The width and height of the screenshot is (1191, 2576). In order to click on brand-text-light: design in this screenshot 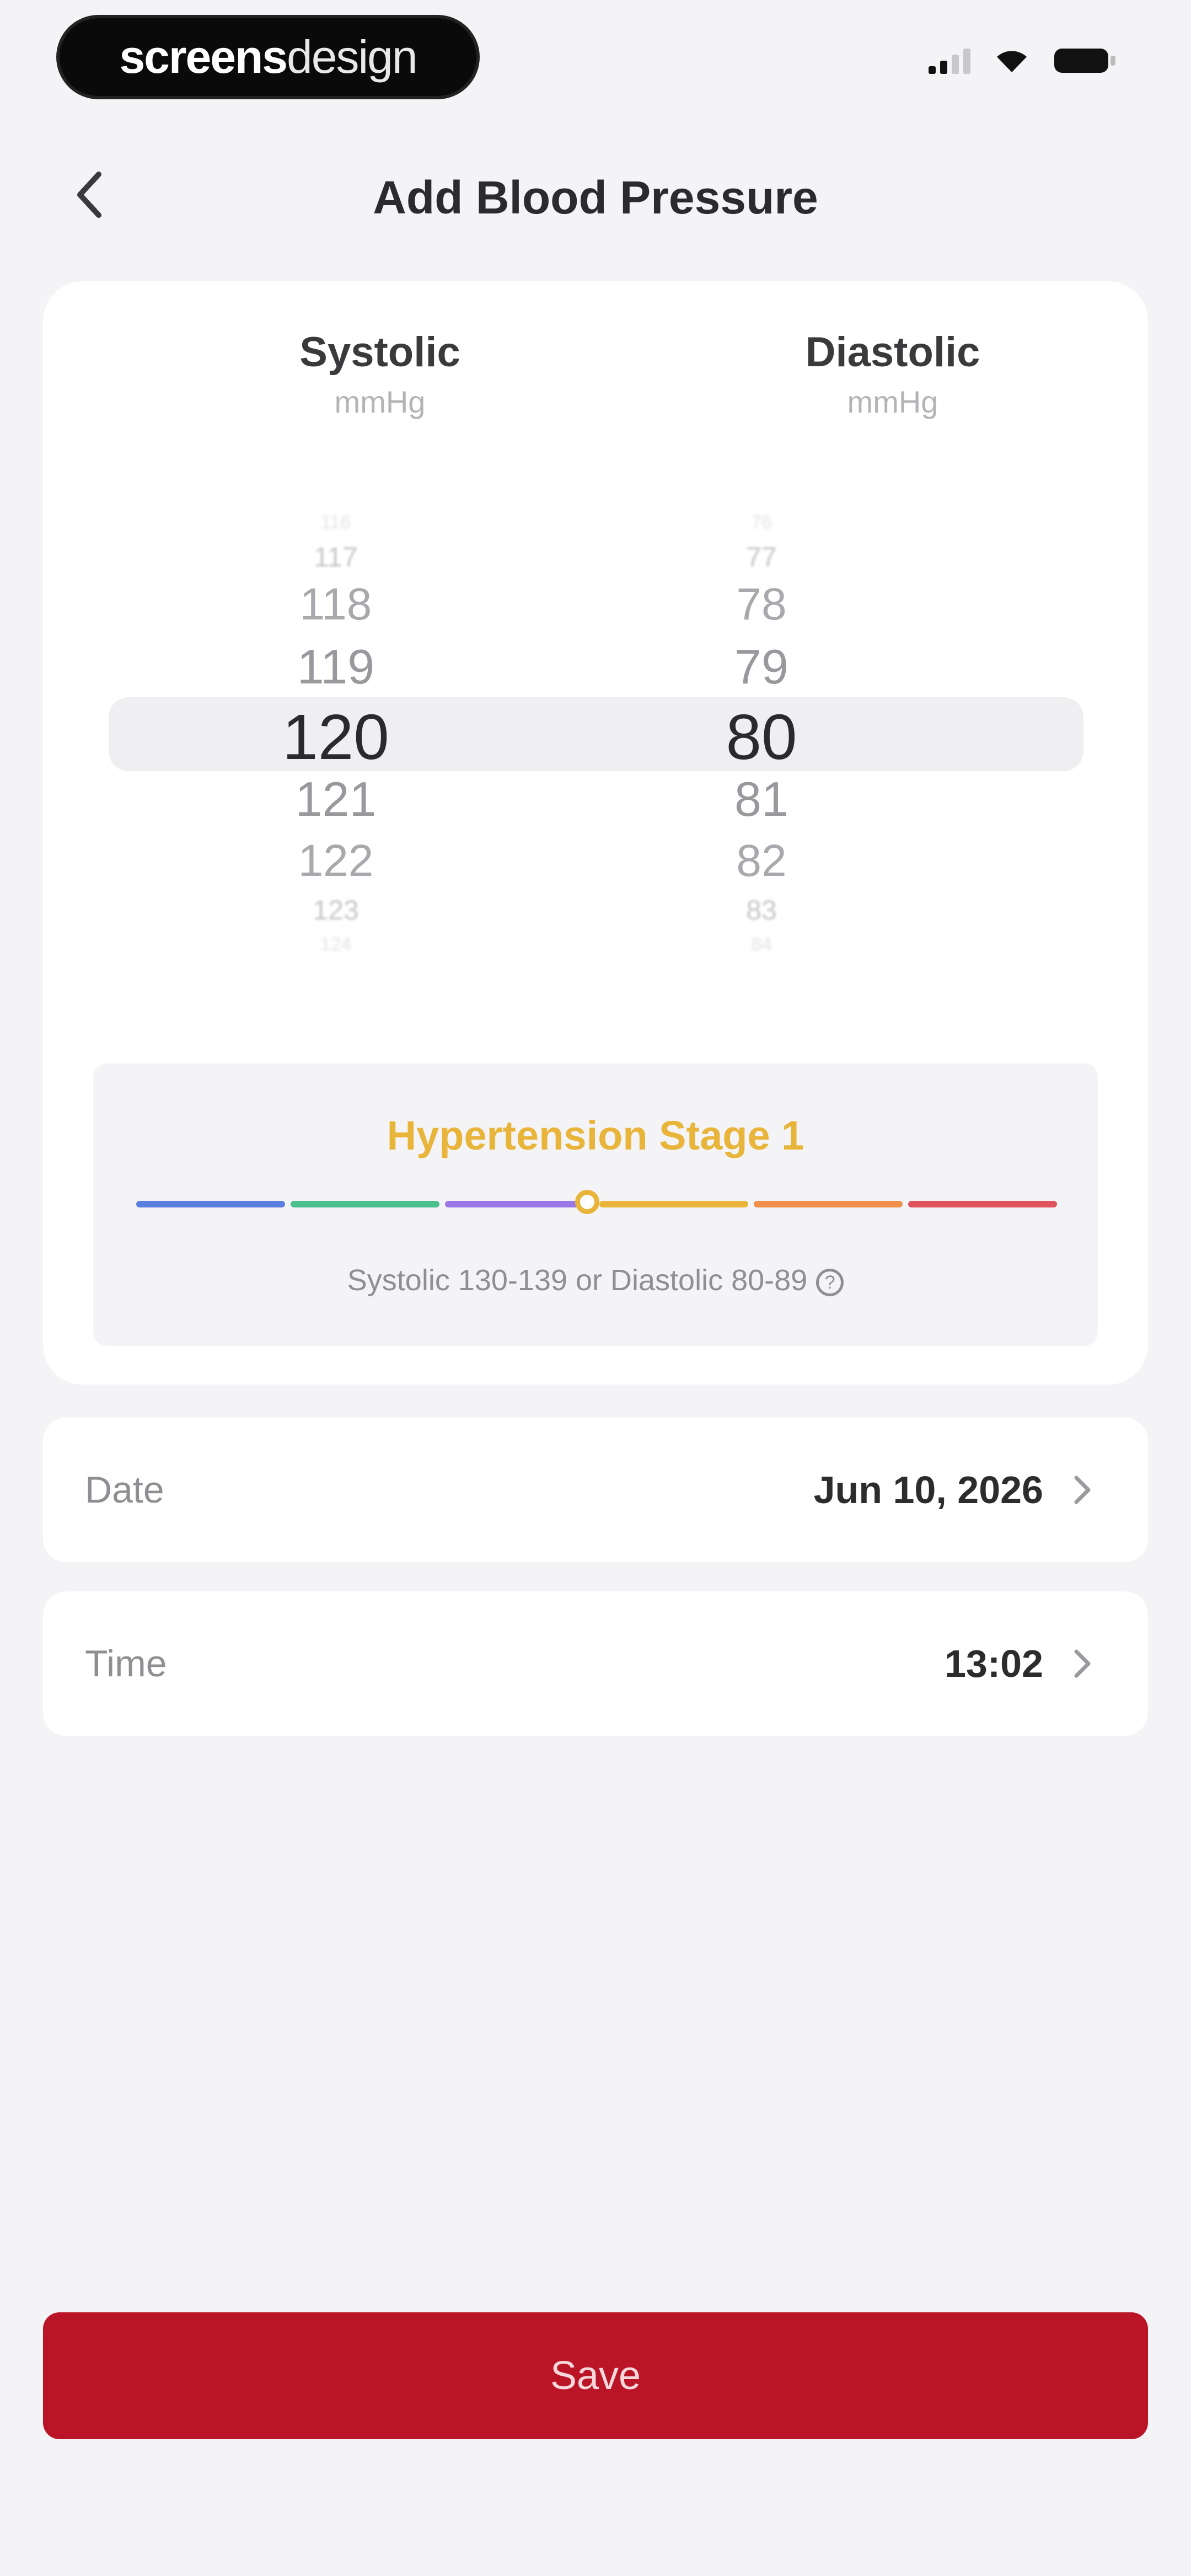, I will do `click(352, 57)`.